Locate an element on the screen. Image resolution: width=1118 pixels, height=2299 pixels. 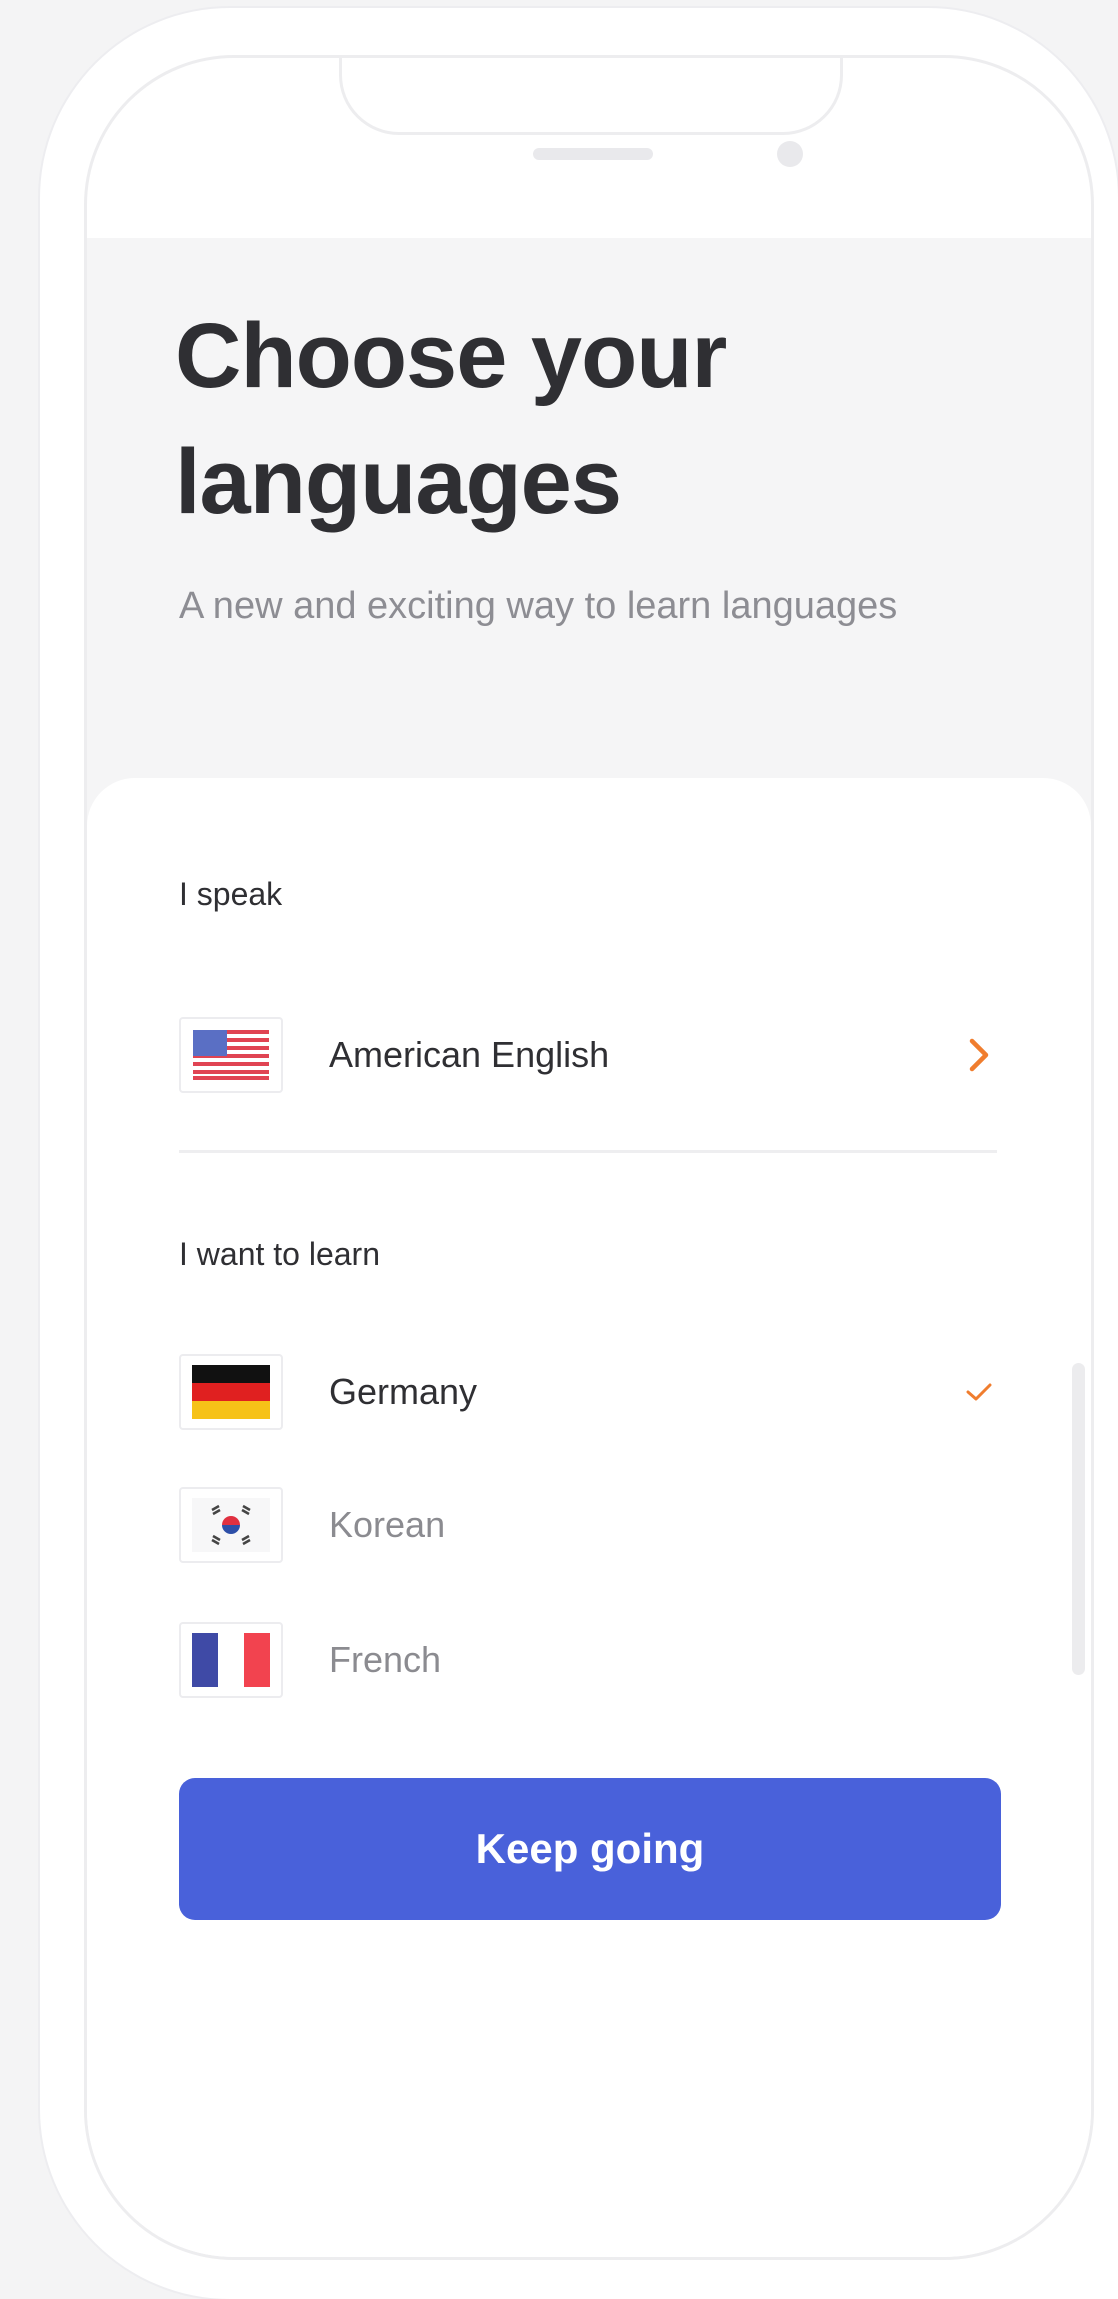
chevron-right-icon is located at coordinates (979, 1055).